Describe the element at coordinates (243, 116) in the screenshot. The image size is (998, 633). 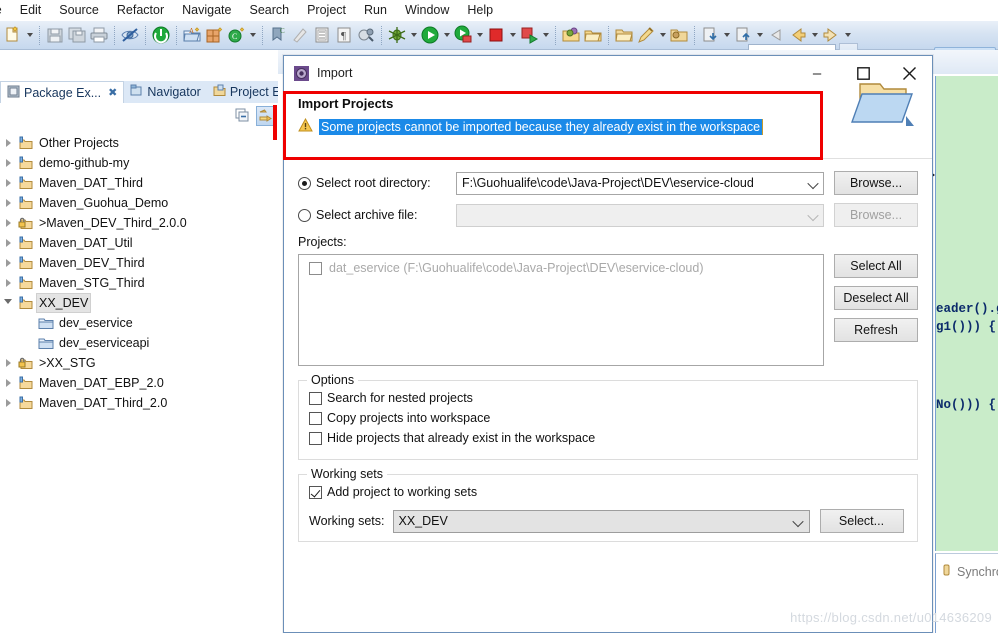
I see `collapse-all-icon` at that location.